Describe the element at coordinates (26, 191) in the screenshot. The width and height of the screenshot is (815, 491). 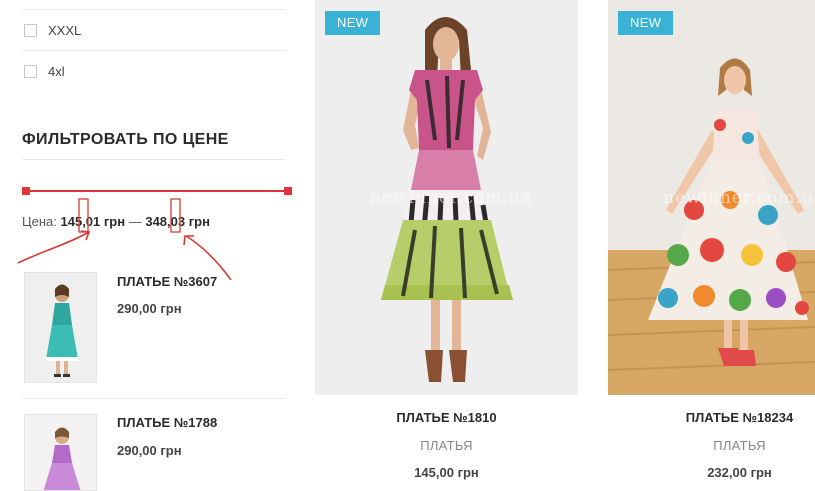
I see `price-slider-min-handle` at that location.